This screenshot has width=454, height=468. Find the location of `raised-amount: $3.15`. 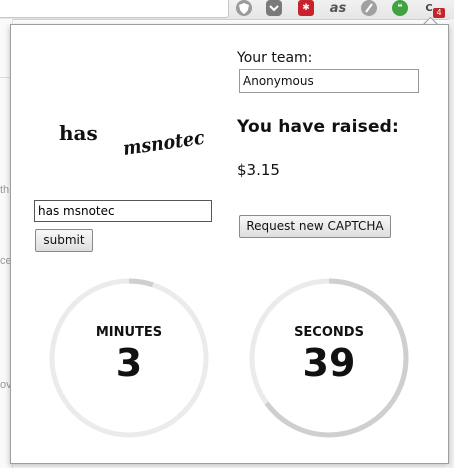

raised-amount: $3.15 is located at coordinates (258, 170).